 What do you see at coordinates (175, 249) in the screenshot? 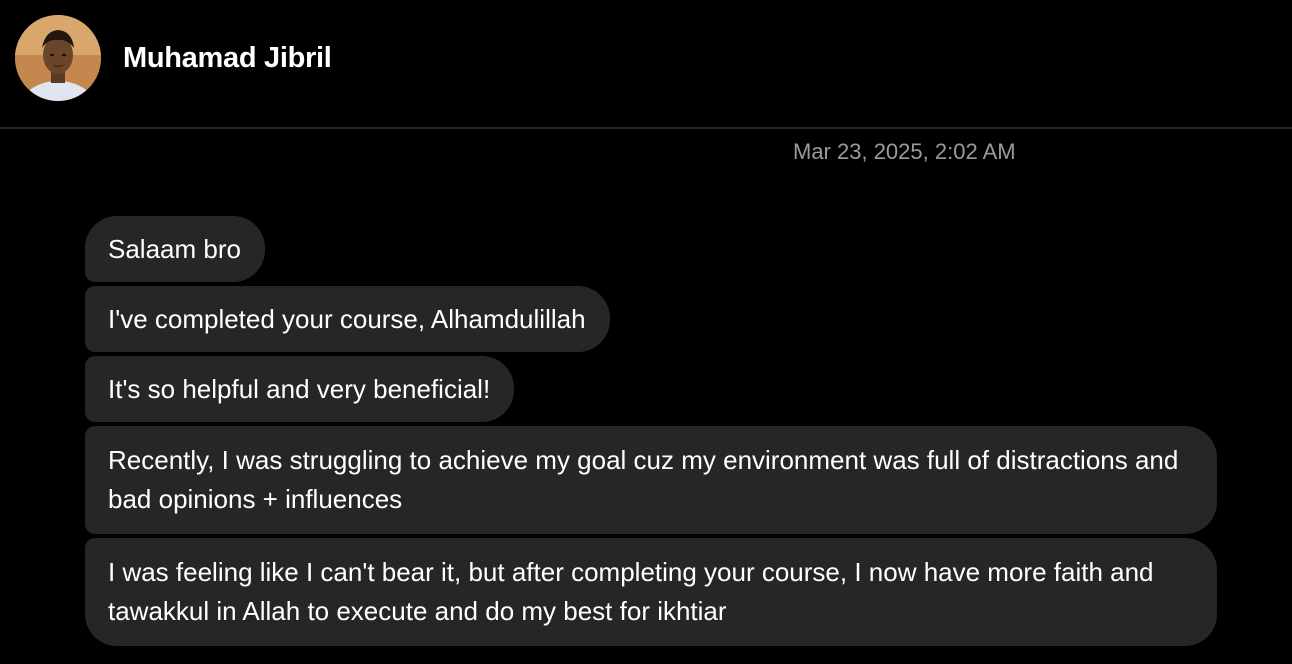
I see `message-bubble: Salaam bro` at bounding box center [175, 249].